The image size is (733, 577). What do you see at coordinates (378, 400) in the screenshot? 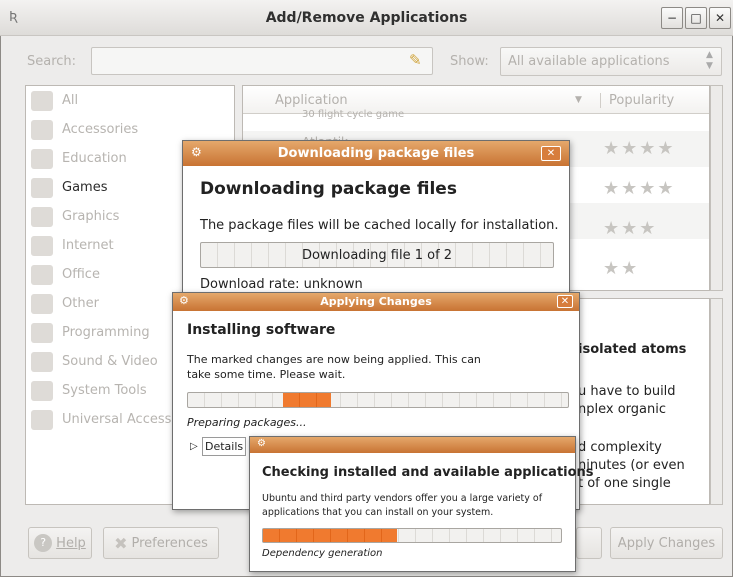
I see `apply-progress-bar` at bounding box center [378, 400].